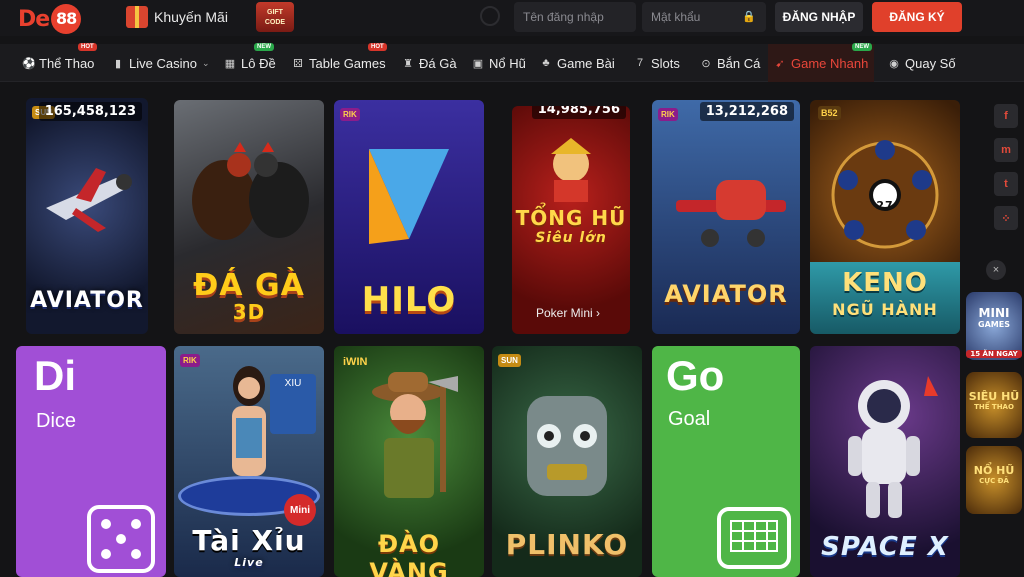  I want to click on miner-illustration, so click(415, 435).